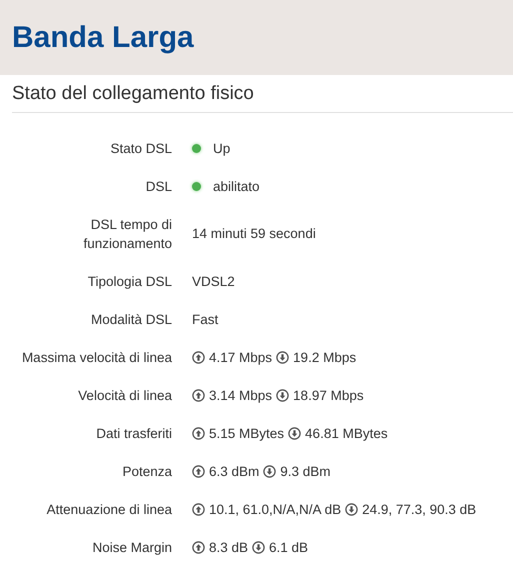  Describe the element at coordinates (109, 509) in the screenshot. I see `row-label: Attenuazione di linea` at that location.